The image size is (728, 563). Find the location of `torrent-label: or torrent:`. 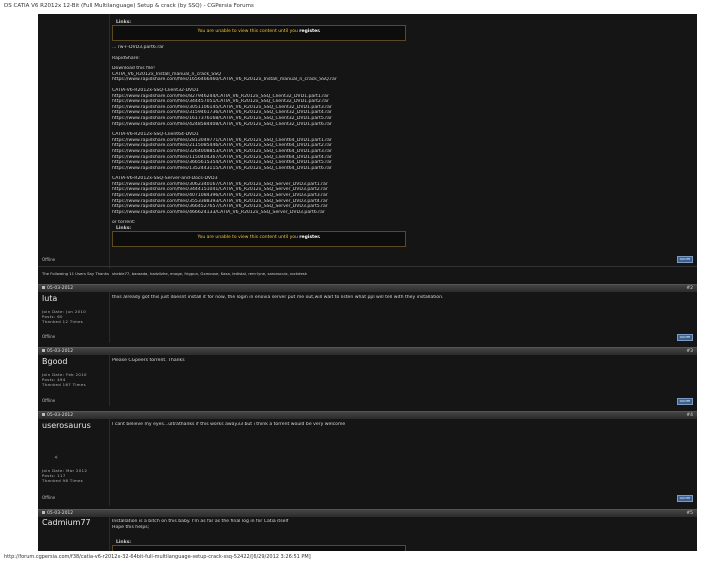

torrent-label: or torrent: is located at coordinates (124, 223).